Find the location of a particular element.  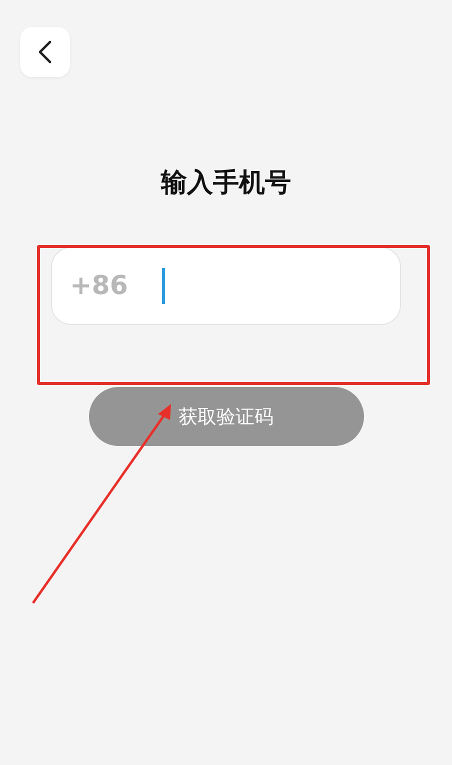

country-code: +86 is located at coordinates (99, 286).